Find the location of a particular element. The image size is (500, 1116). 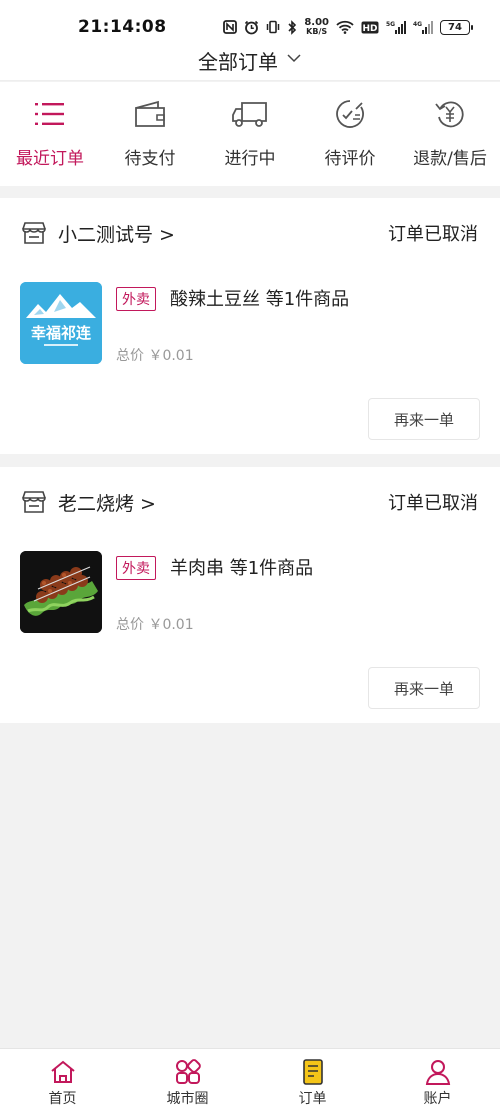

nfc-icon is located at coordinates (230, 27).